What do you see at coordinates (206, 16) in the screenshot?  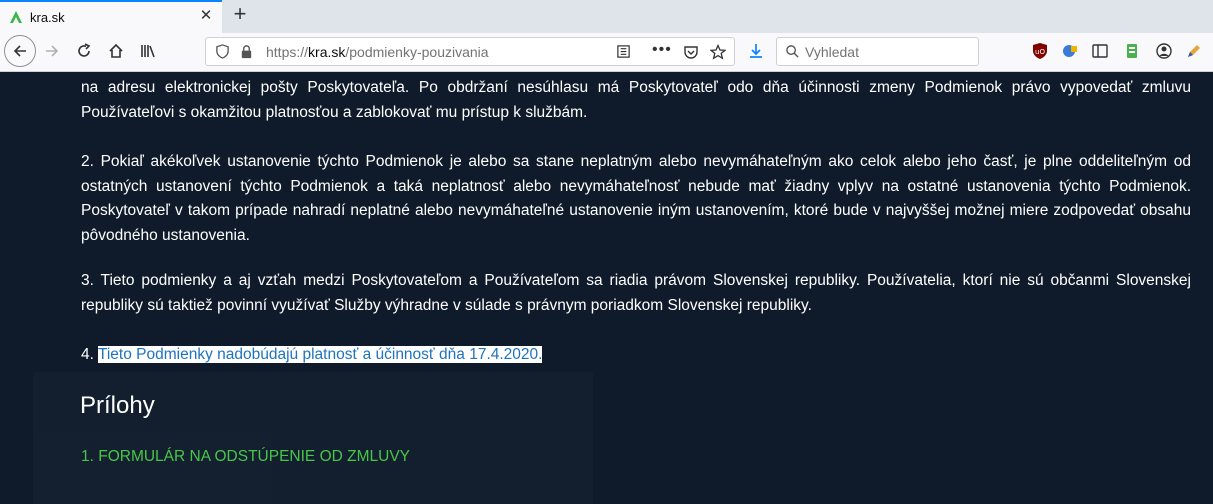 I see `close-tab-icon: ✕` at bounding box center [206, 16].